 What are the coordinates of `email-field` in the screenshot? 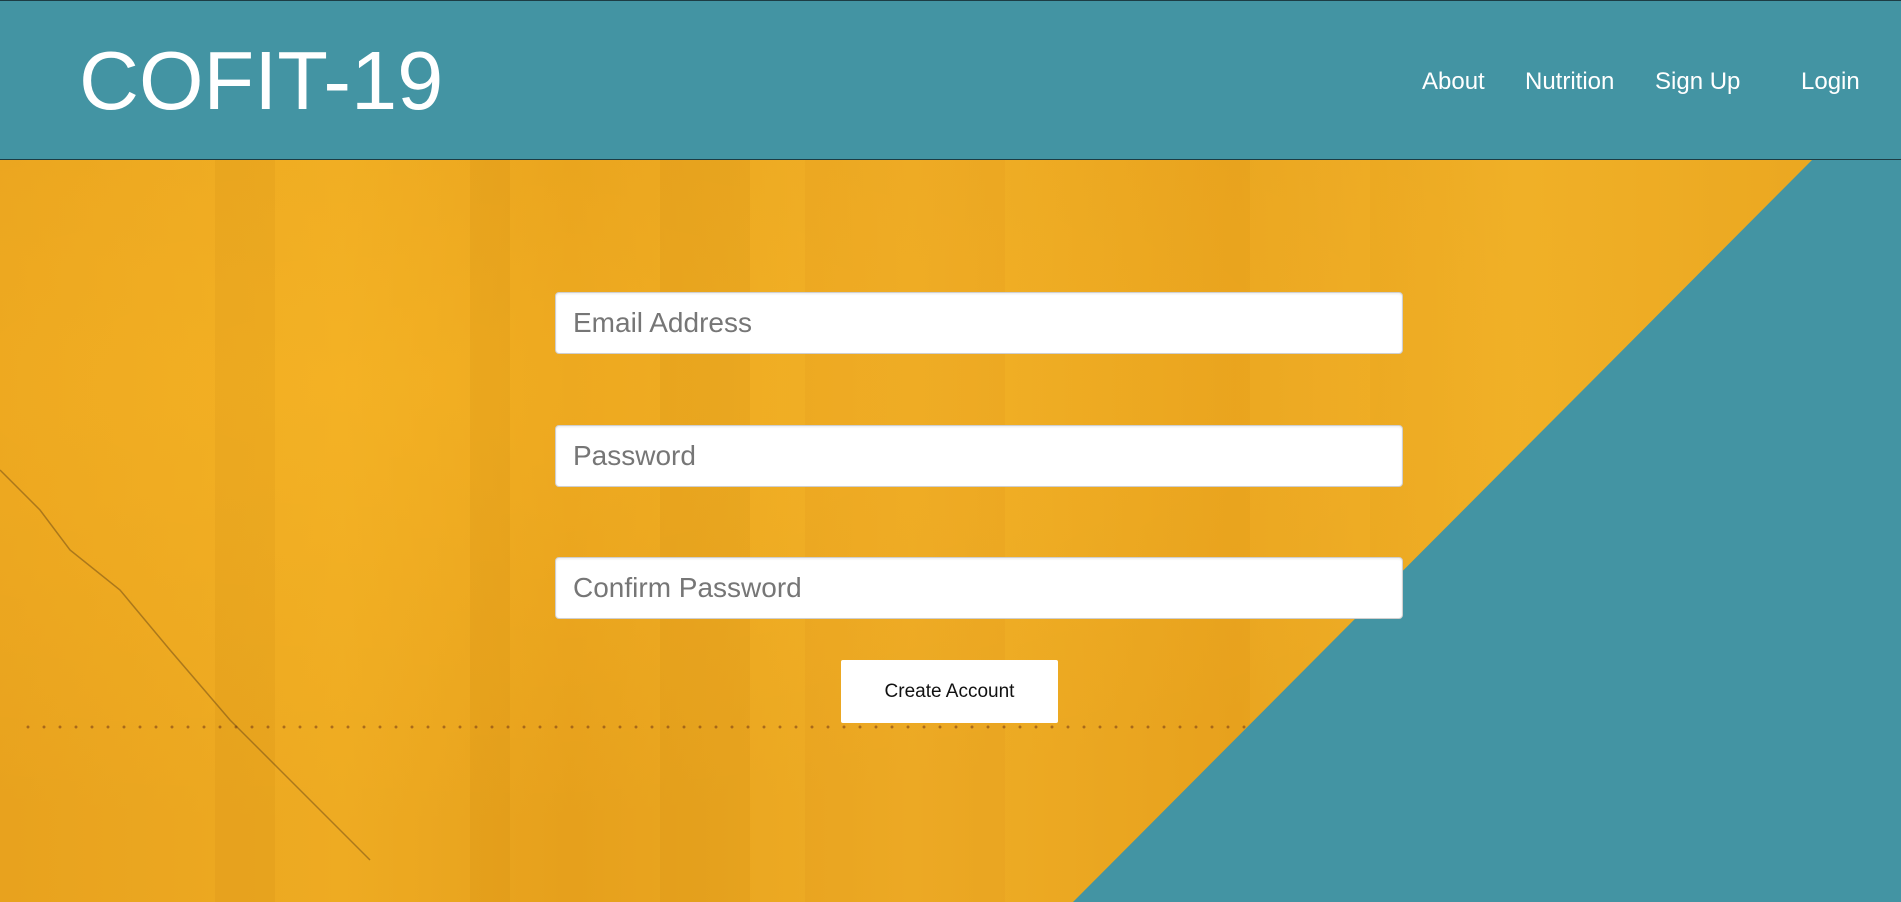 It's located at (979, 323).